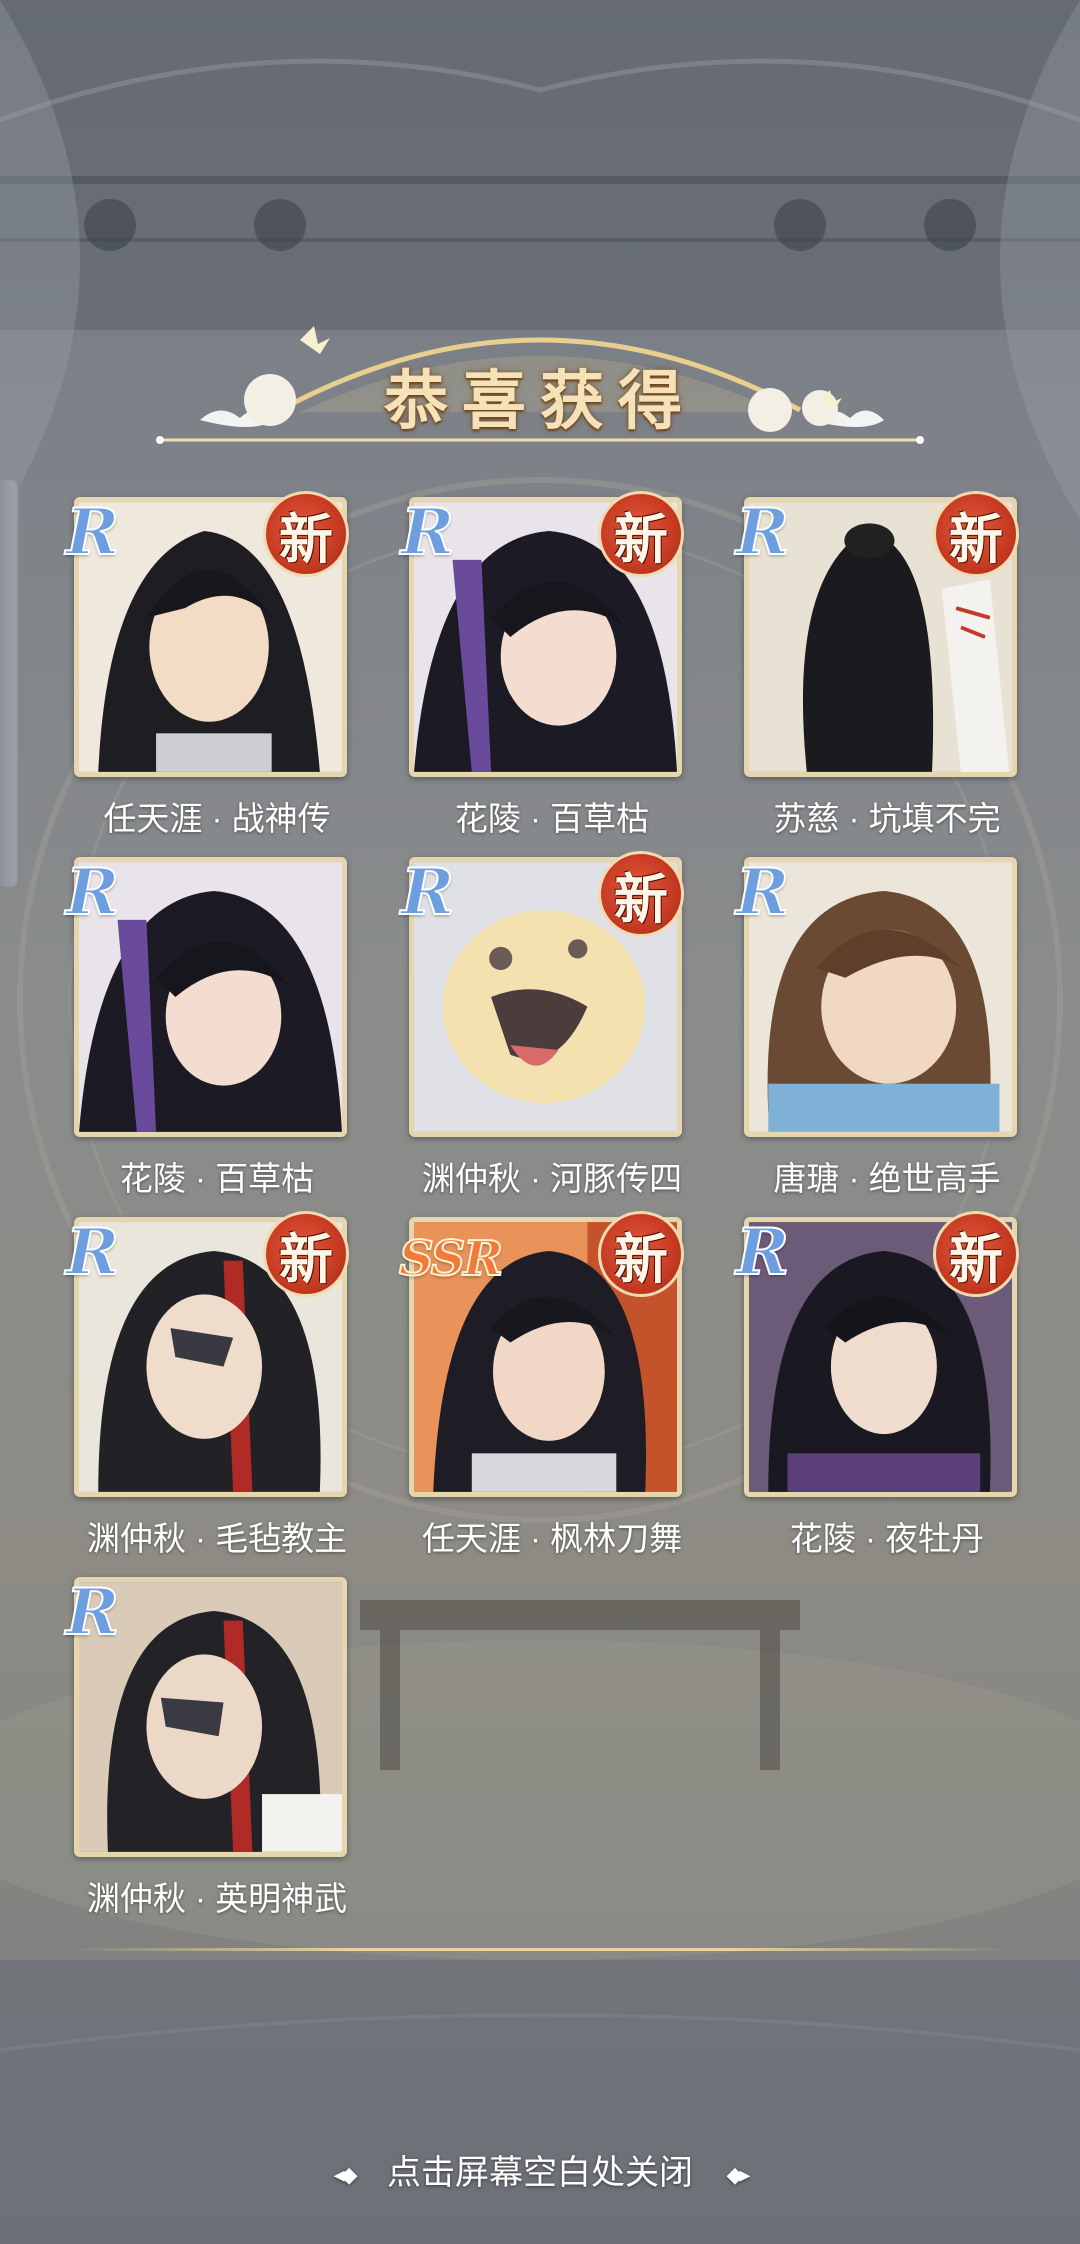  What do you see at coordinates (10, 683) in the screenshot?
I see `side-scroll-tab` at bounding box center [10, 683].